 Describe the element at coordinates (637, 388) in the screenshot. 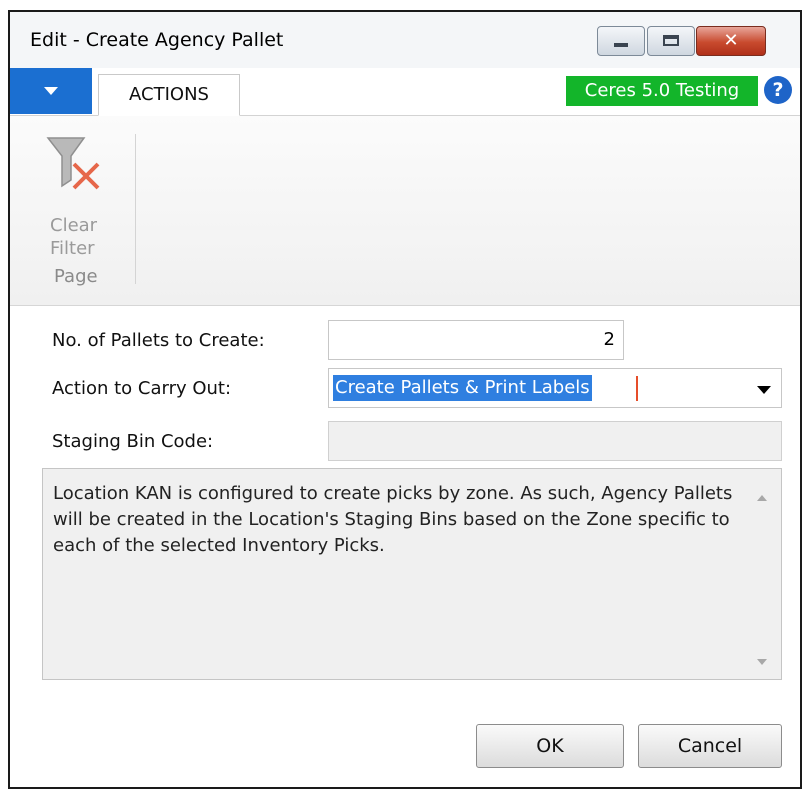

I see `text-caret` at that location.